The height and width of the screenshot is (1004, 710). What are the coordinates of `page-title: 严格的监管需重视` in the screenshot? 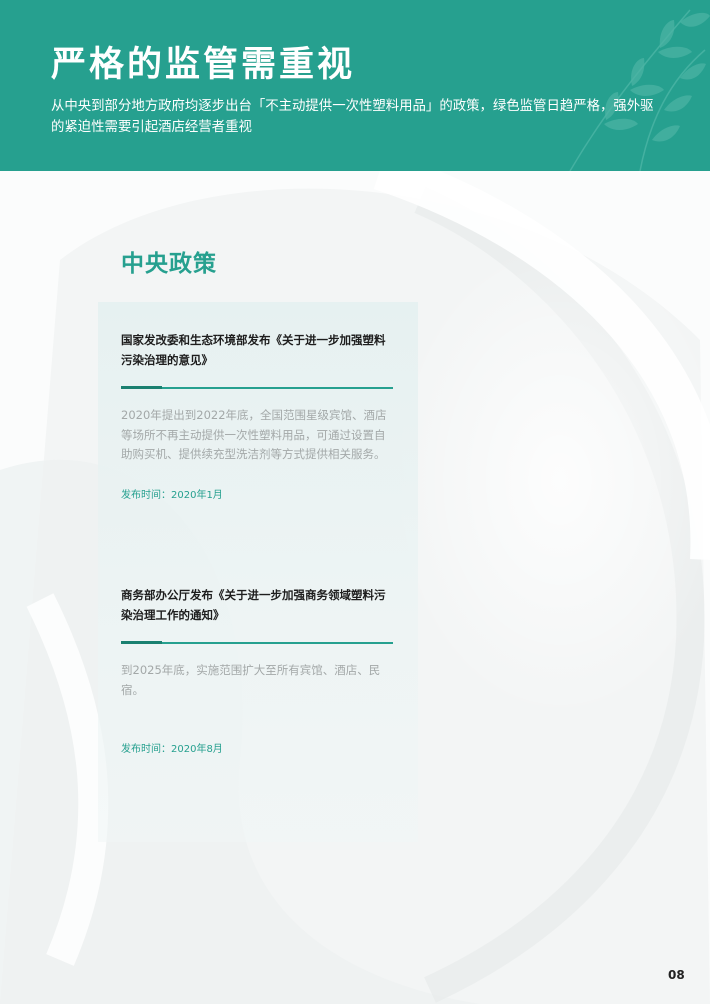 It's located at (203, 65).